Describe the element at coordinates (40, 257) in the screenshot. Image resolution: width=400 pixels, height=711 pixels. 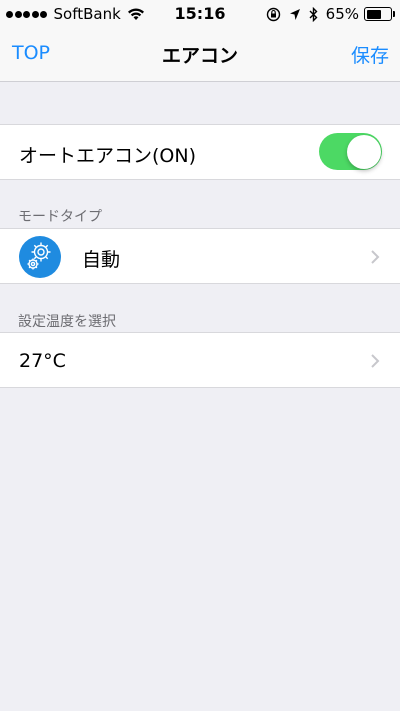
I see `gear-icon` at that location.